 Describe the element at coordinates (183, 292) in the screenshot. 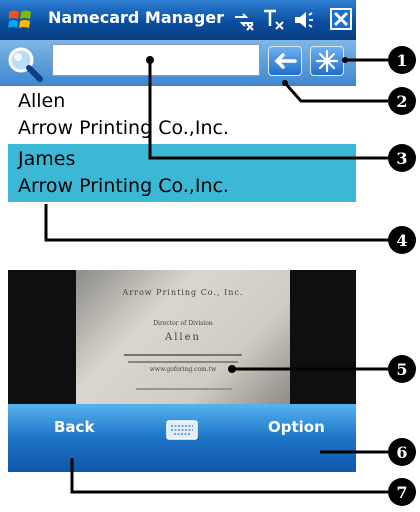

I see `card-company: Arrow Printing Co., Inc.` at that location.